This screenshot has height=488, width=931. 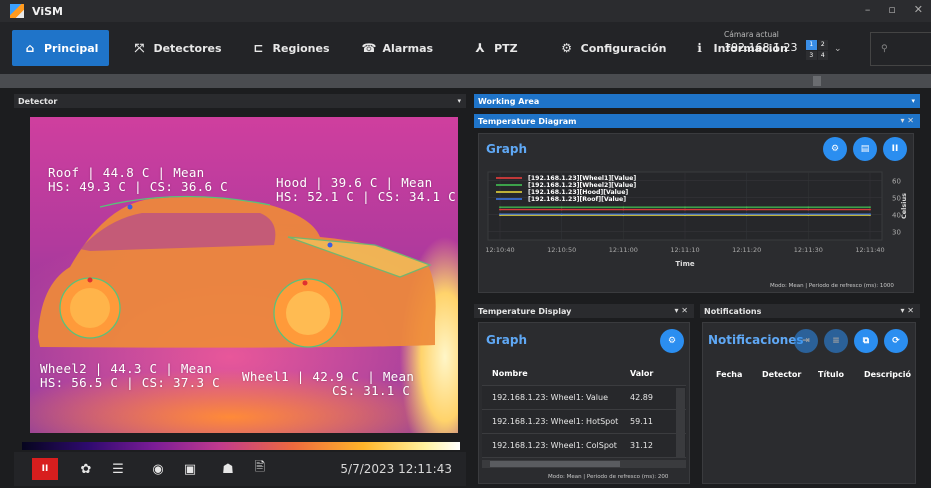 What do you see at coordinates (822, 55) in the screenshot?
I see `camera-4-button: 4` at bounding box center [822, 55].